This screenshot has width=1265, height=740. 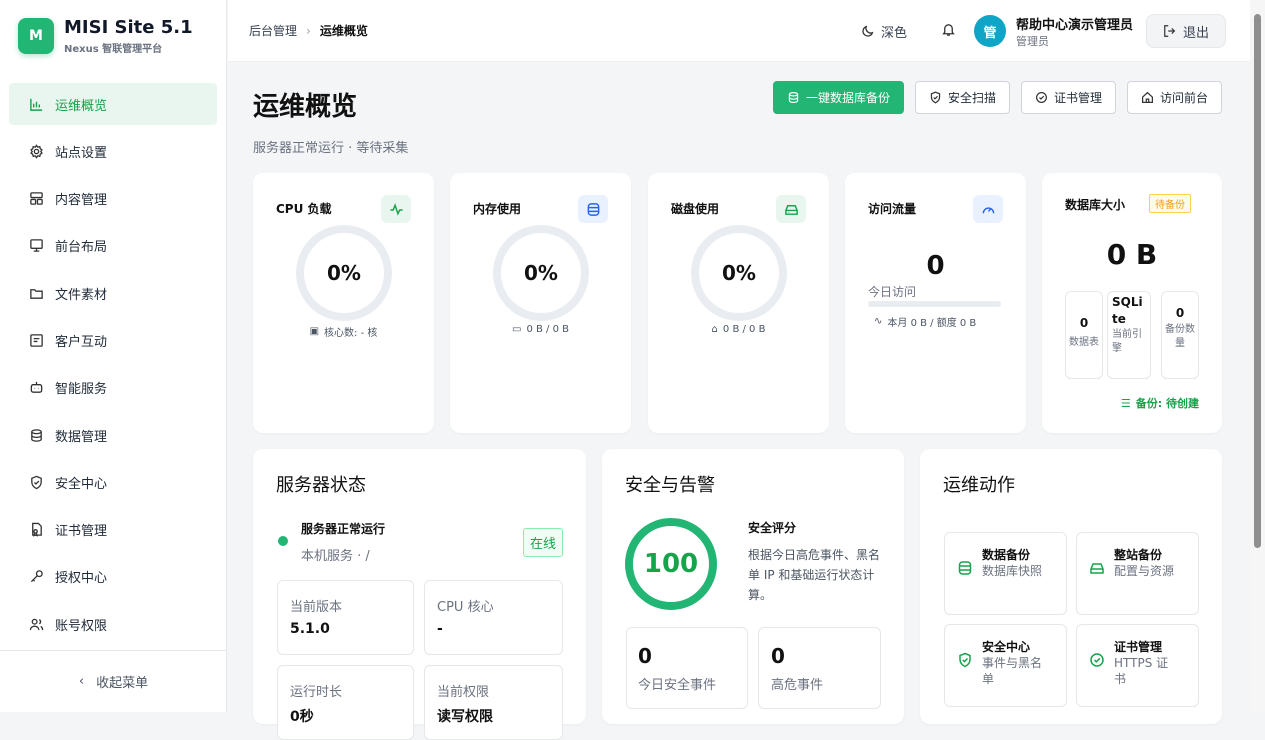 I want to click on card-footer: ⌂ 0 B / 0 B, so click(x=738, y=329).